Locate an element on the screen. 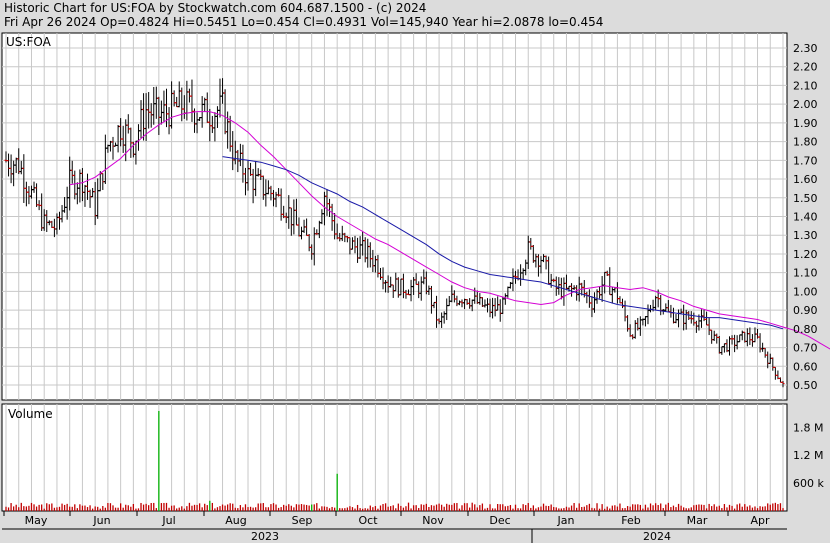 The width and height of the screenshot is (830, 543). price-tick-label: 1.80 is located at coordinates (805, 142).